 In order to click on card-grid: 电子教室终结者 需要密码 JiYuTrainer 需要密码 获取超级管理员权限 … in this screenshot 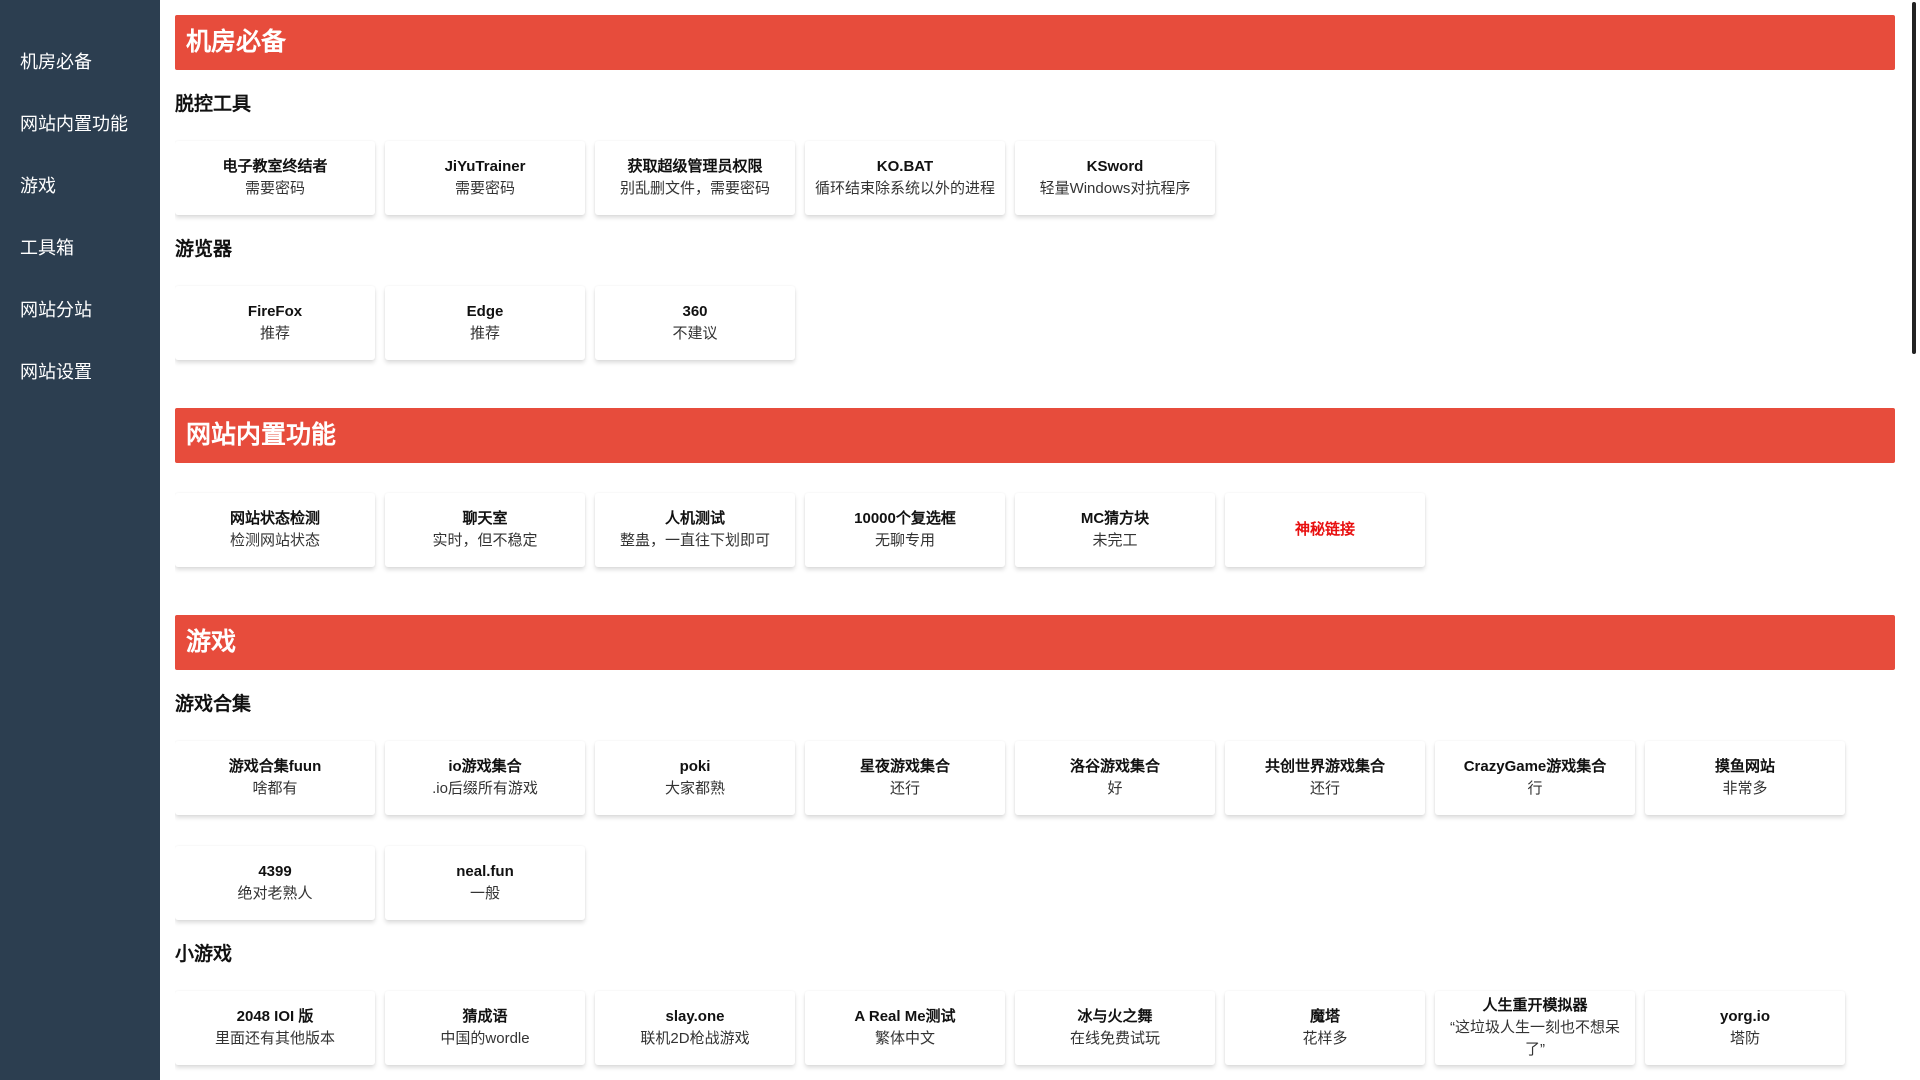, I will do `click(1035, 166)`.